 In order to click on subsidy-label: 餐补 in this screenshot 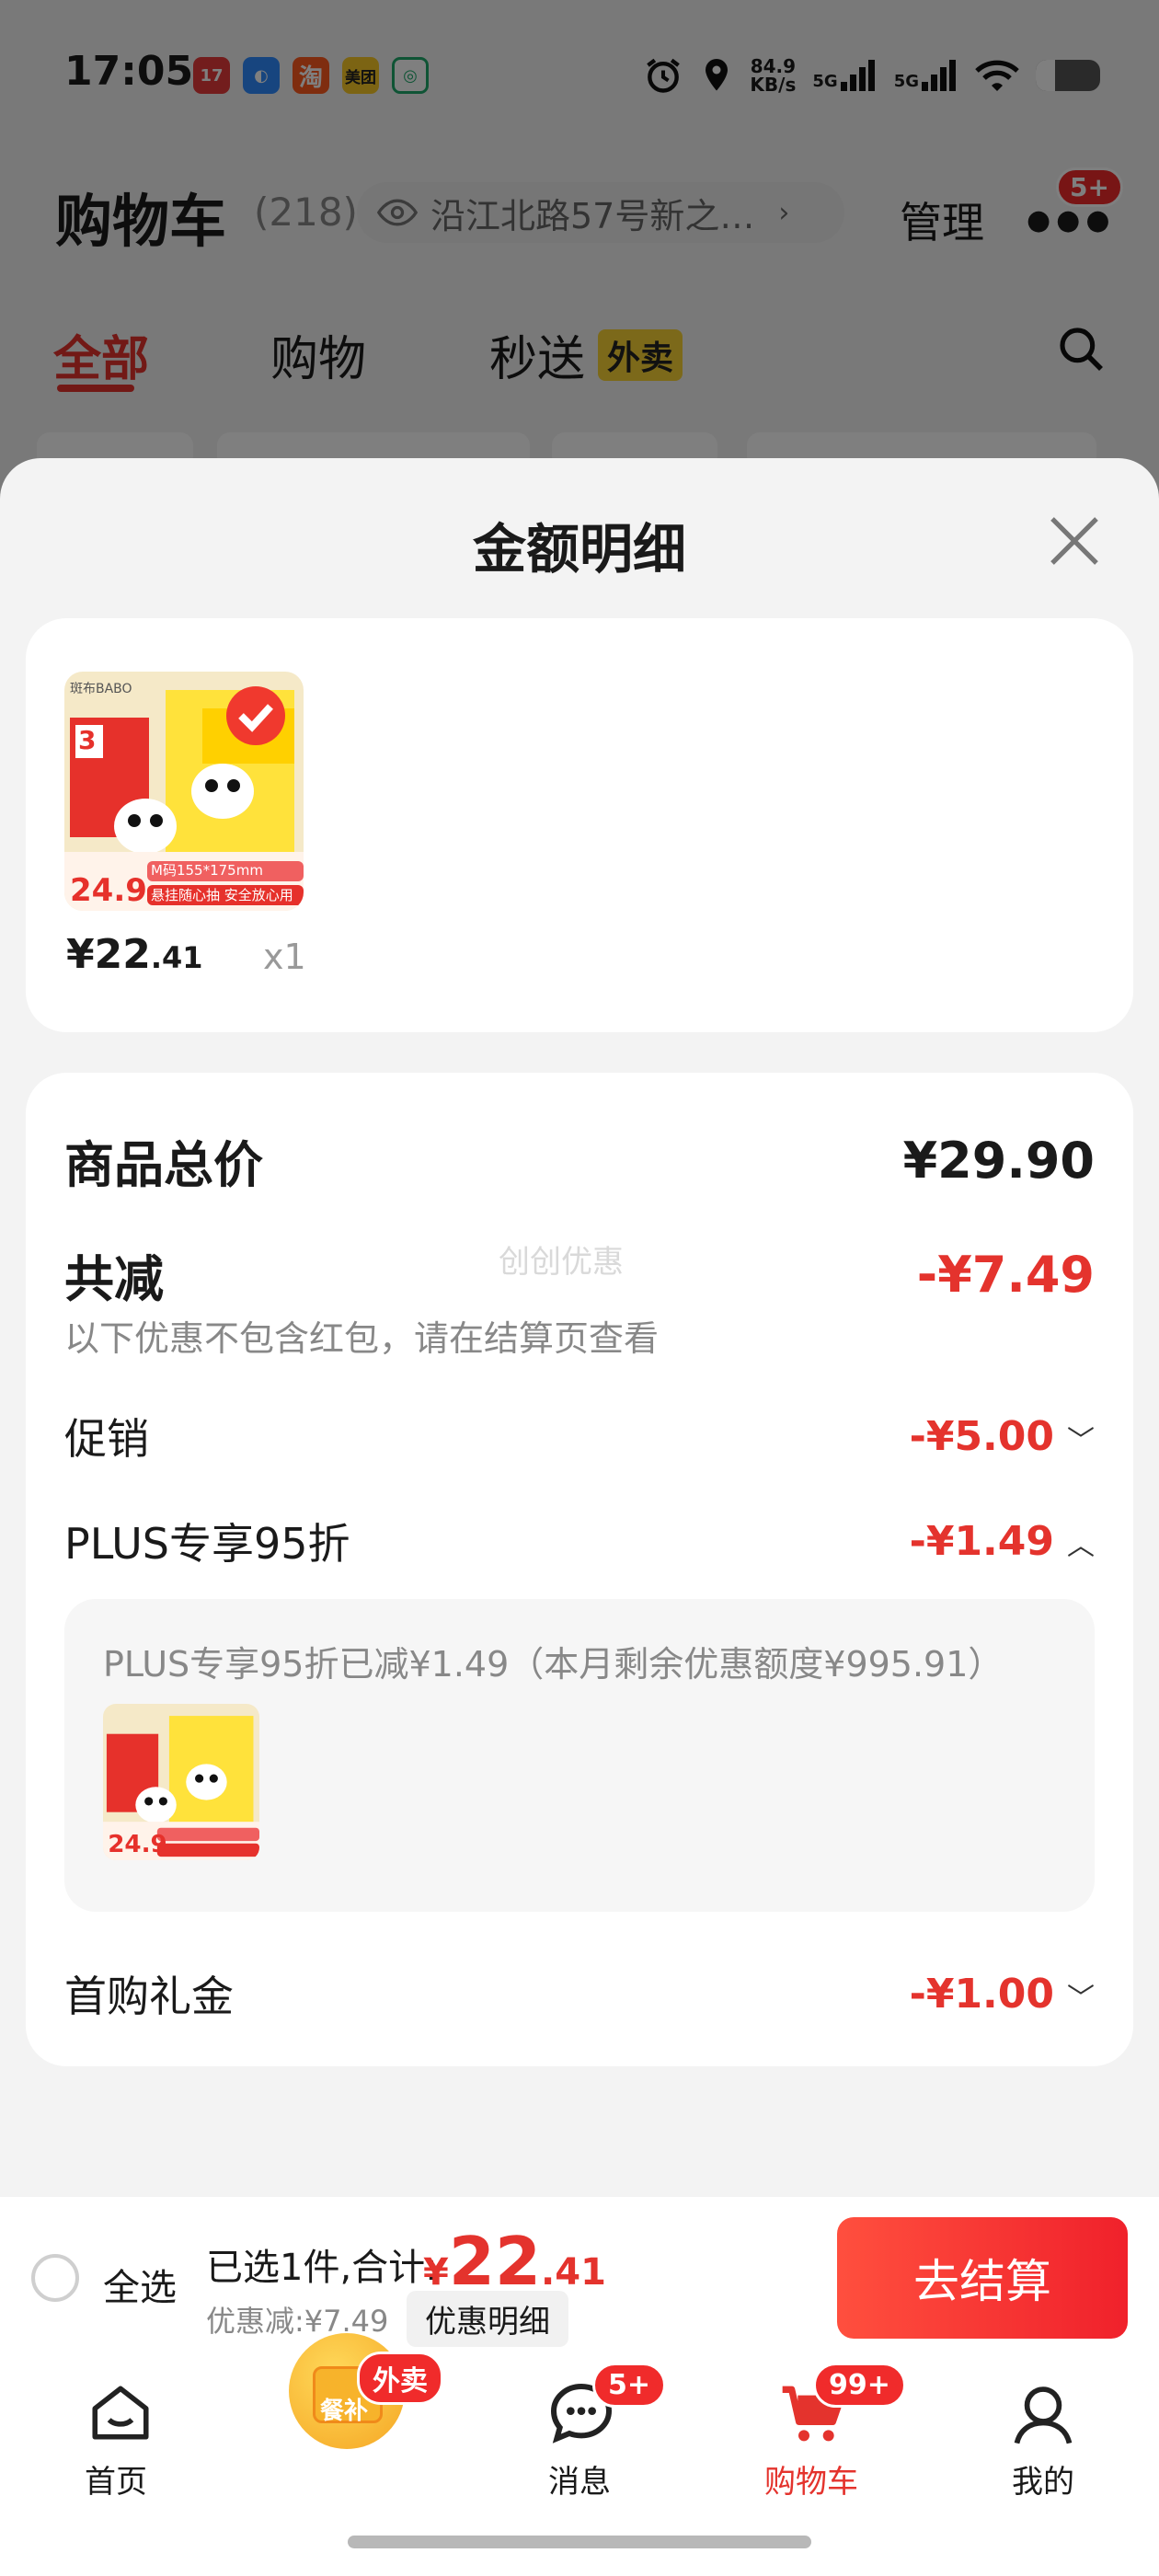, I will do `click(344, 2411)`.